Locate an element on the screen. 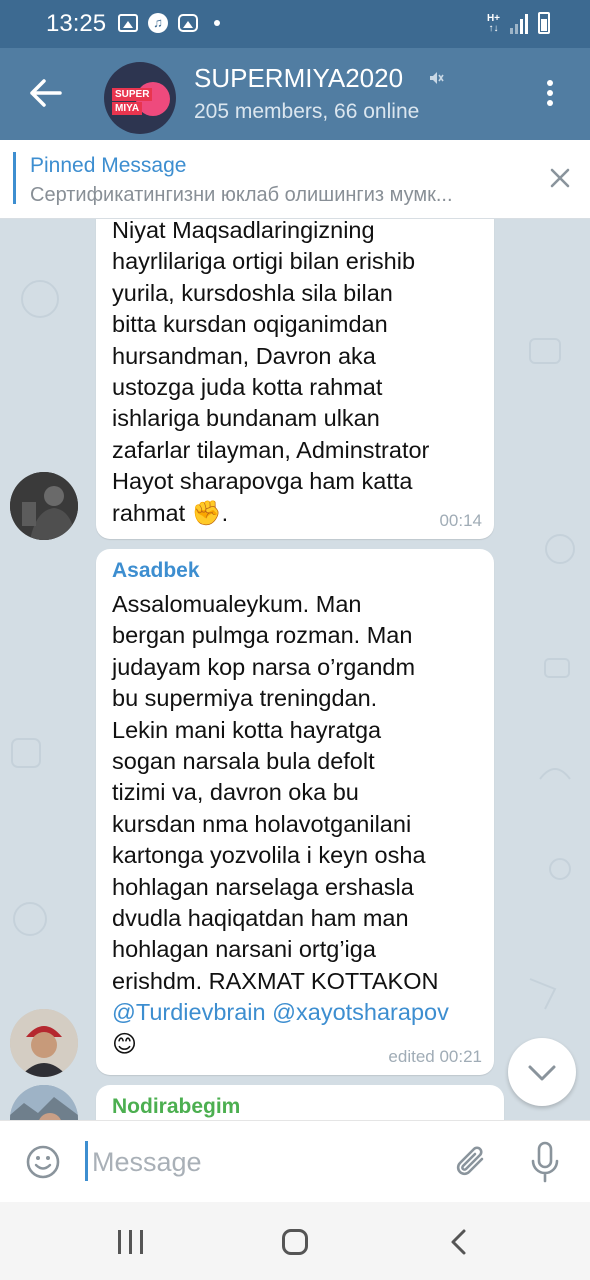  network-indicator: H+ ↑↓ is located at coordinates (493, 24).